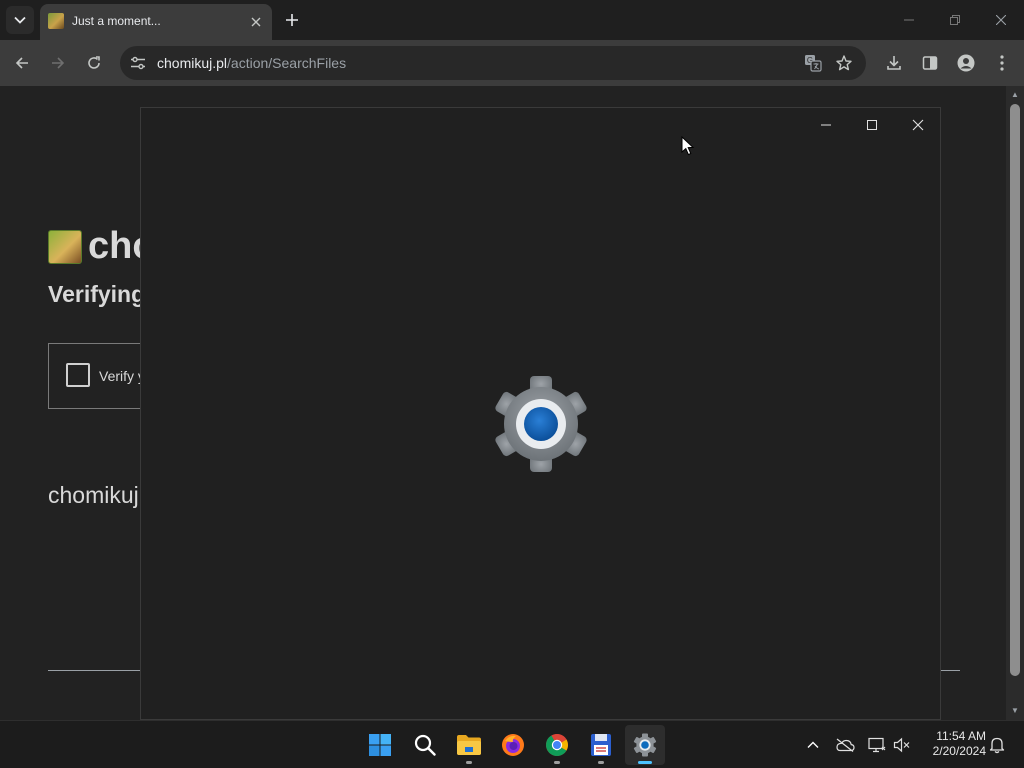  I want to click on site-logo-icon, so click(65, 247).